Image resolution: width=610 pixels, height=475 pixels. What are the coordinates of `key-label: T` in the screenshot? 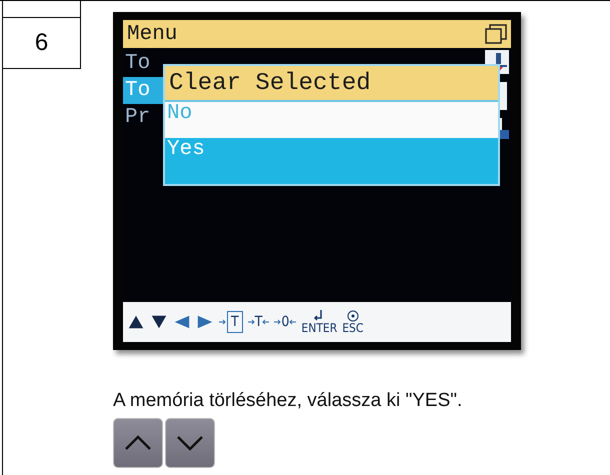 It's located at (258, 322).